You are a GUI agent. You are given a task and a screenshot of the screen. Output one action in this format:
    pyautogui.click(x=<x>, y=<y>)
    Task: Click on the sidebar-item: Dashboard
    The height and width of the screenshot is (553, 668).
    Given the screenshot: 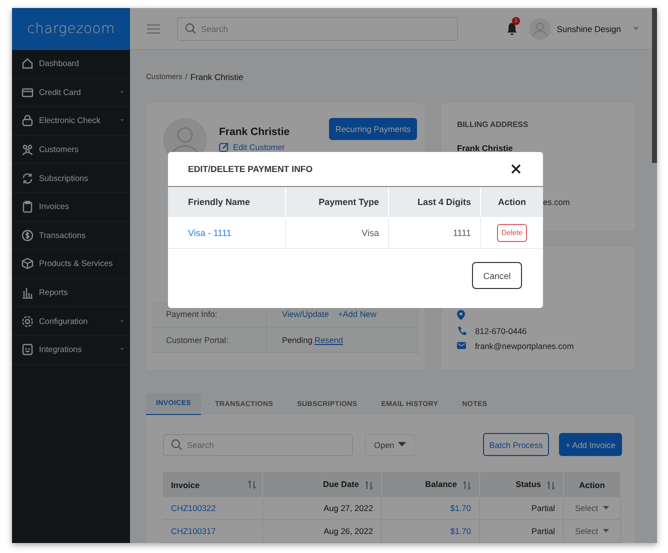 What is the action you would take?
    pyautogui.click(x=71, y=64)
    